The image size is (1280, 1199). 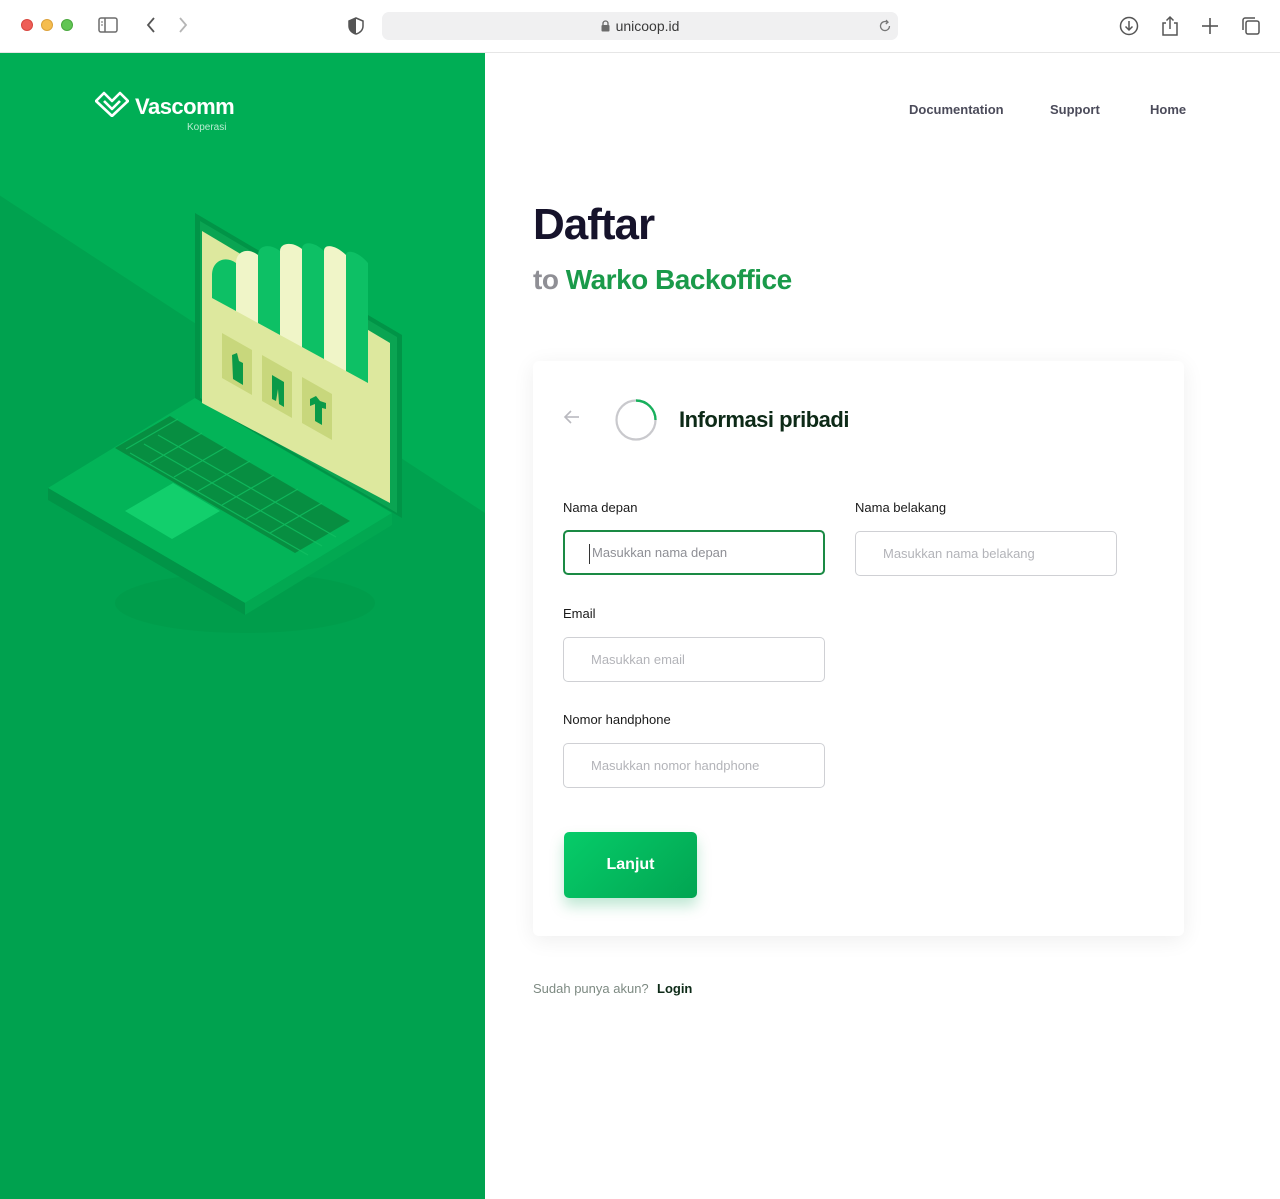 I want to click on laptop-shop-illustration, so click(x=225, y=423).